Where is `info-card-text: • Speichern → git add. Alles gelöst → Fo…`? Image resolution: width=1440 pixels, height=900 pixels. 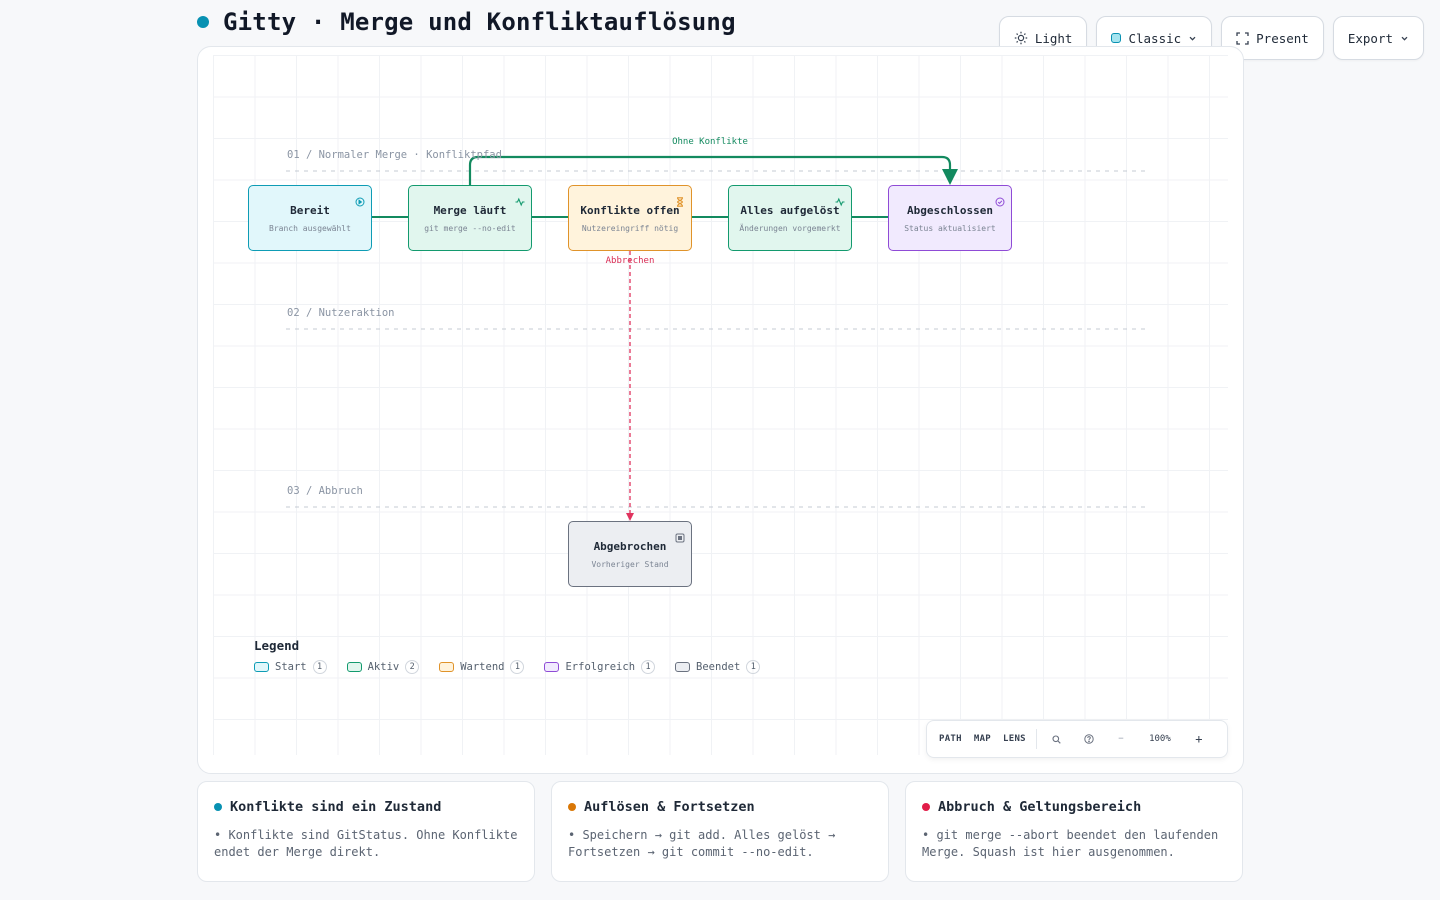 info-card-text: • Speichern → git add. Alles gelöst → Fo… is located at coordinates (702, 843).